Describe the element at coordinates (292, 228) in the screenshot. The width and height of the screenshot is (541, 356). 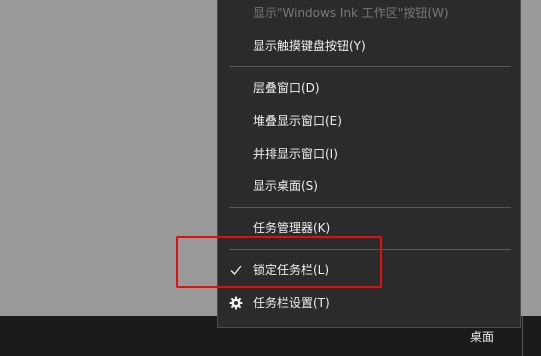
I see `menu-item-label: 任务管理器(K)` at that location.